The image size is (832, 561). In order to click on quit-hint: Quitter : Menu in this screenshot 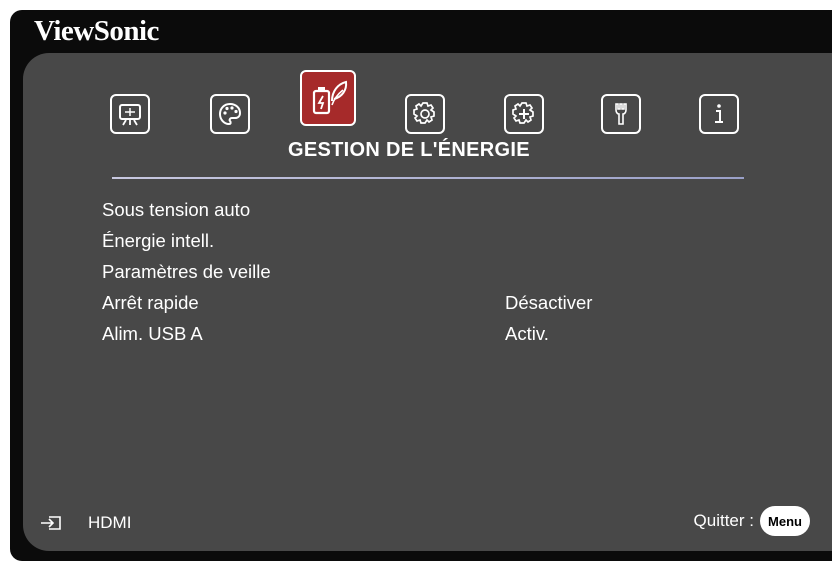, I will do `click(751, 521)`.